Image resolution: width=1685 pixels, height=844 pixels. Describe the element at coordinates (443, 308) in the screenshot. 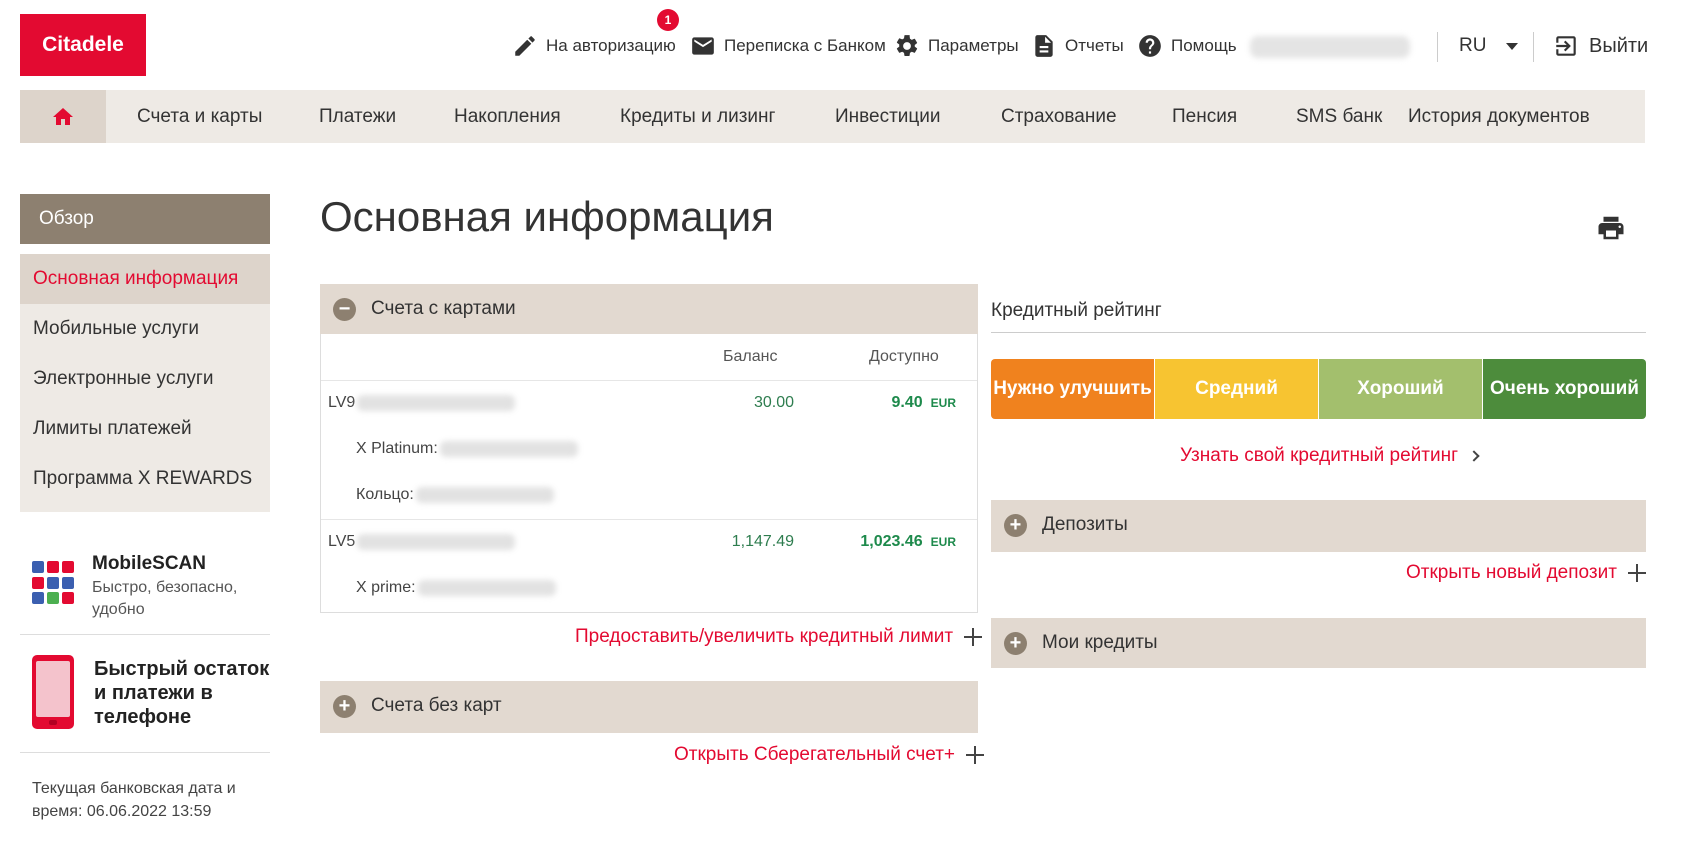

I see `cards-section-title: Счета с картами` at that location.